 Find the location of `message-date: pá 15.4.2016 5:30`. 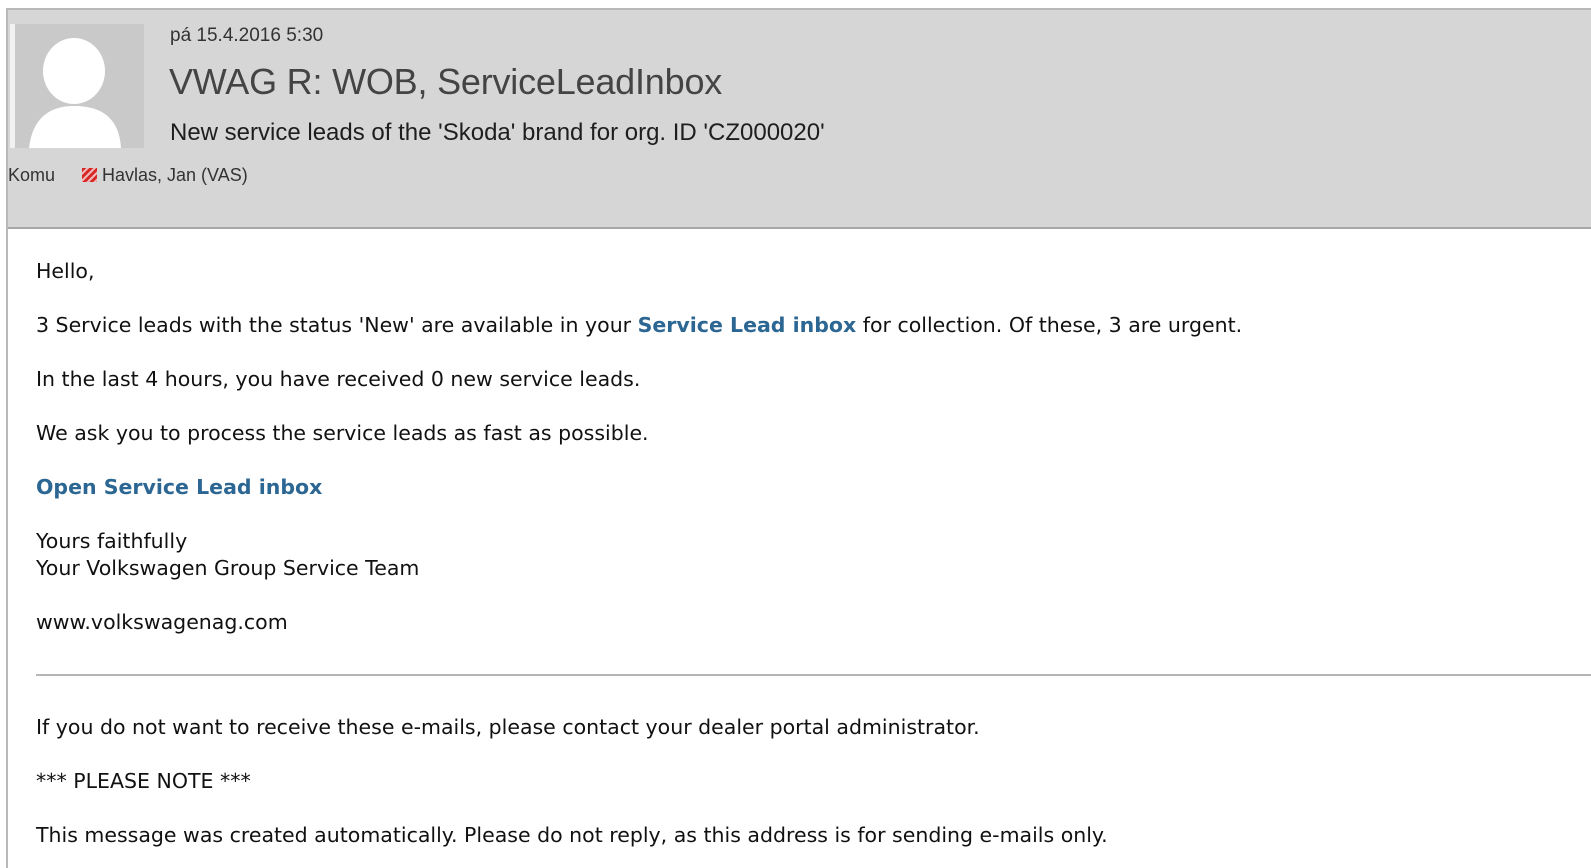

message-date: pá 15.4.2016 5:30 is located at coordinates (247, 35).